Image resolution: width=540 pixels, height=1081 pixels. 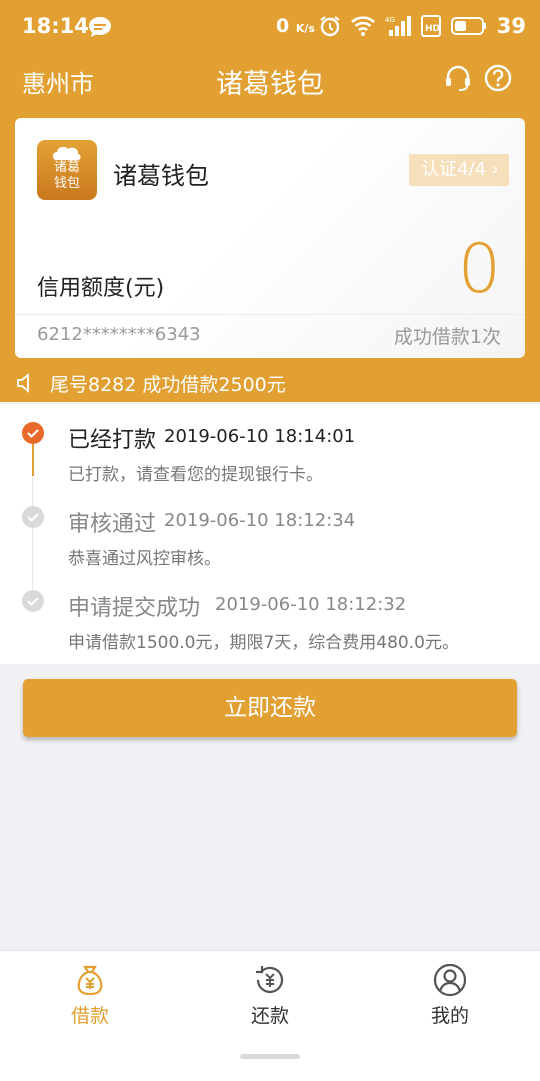 What do you see at coordinates (144, 559) in the screenshot?
I see `step-desc-approved: 恭喜通过风控审核。` at bounding box center [144, 559].